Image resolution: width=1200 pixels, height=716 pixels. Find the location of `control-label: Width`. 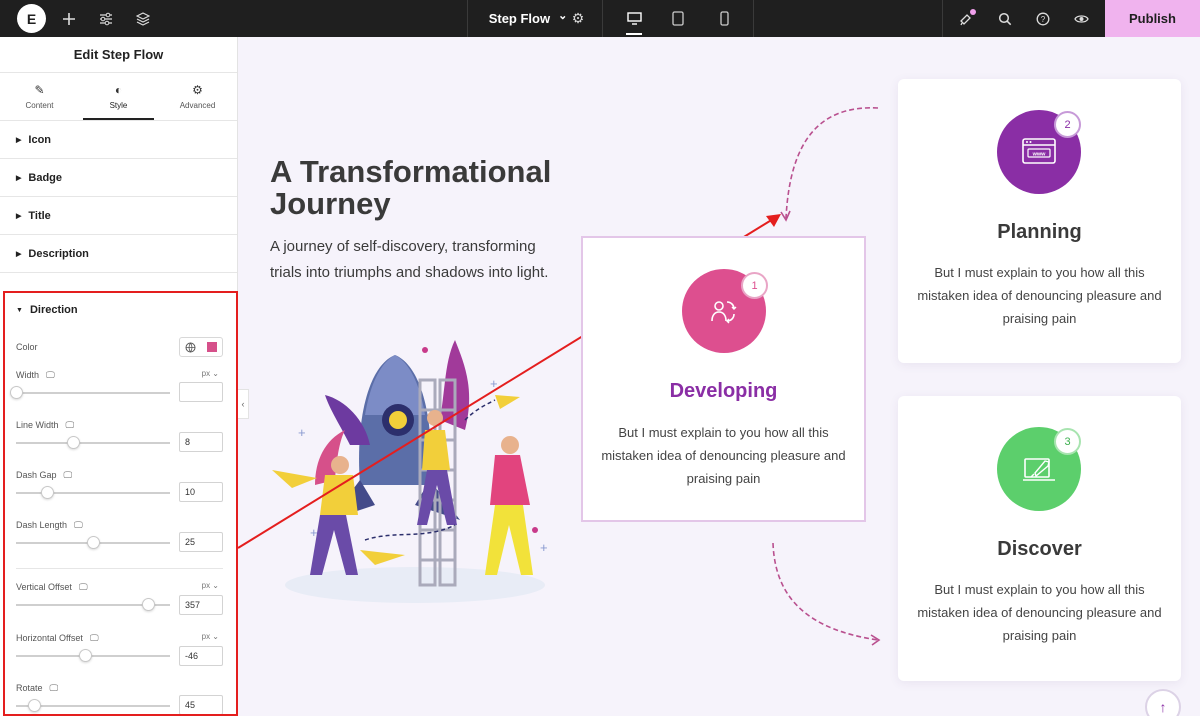

control-label: Width is located at coordinates (28, 375).